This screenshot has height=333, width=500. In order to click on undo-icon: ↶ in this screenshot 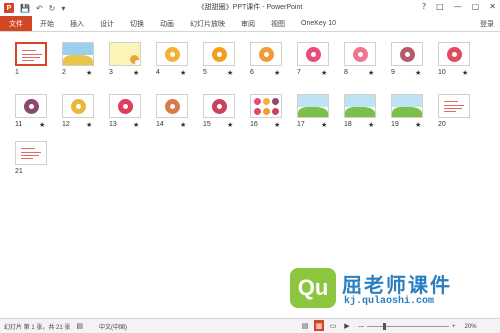, I will do `click(39, 8)`.